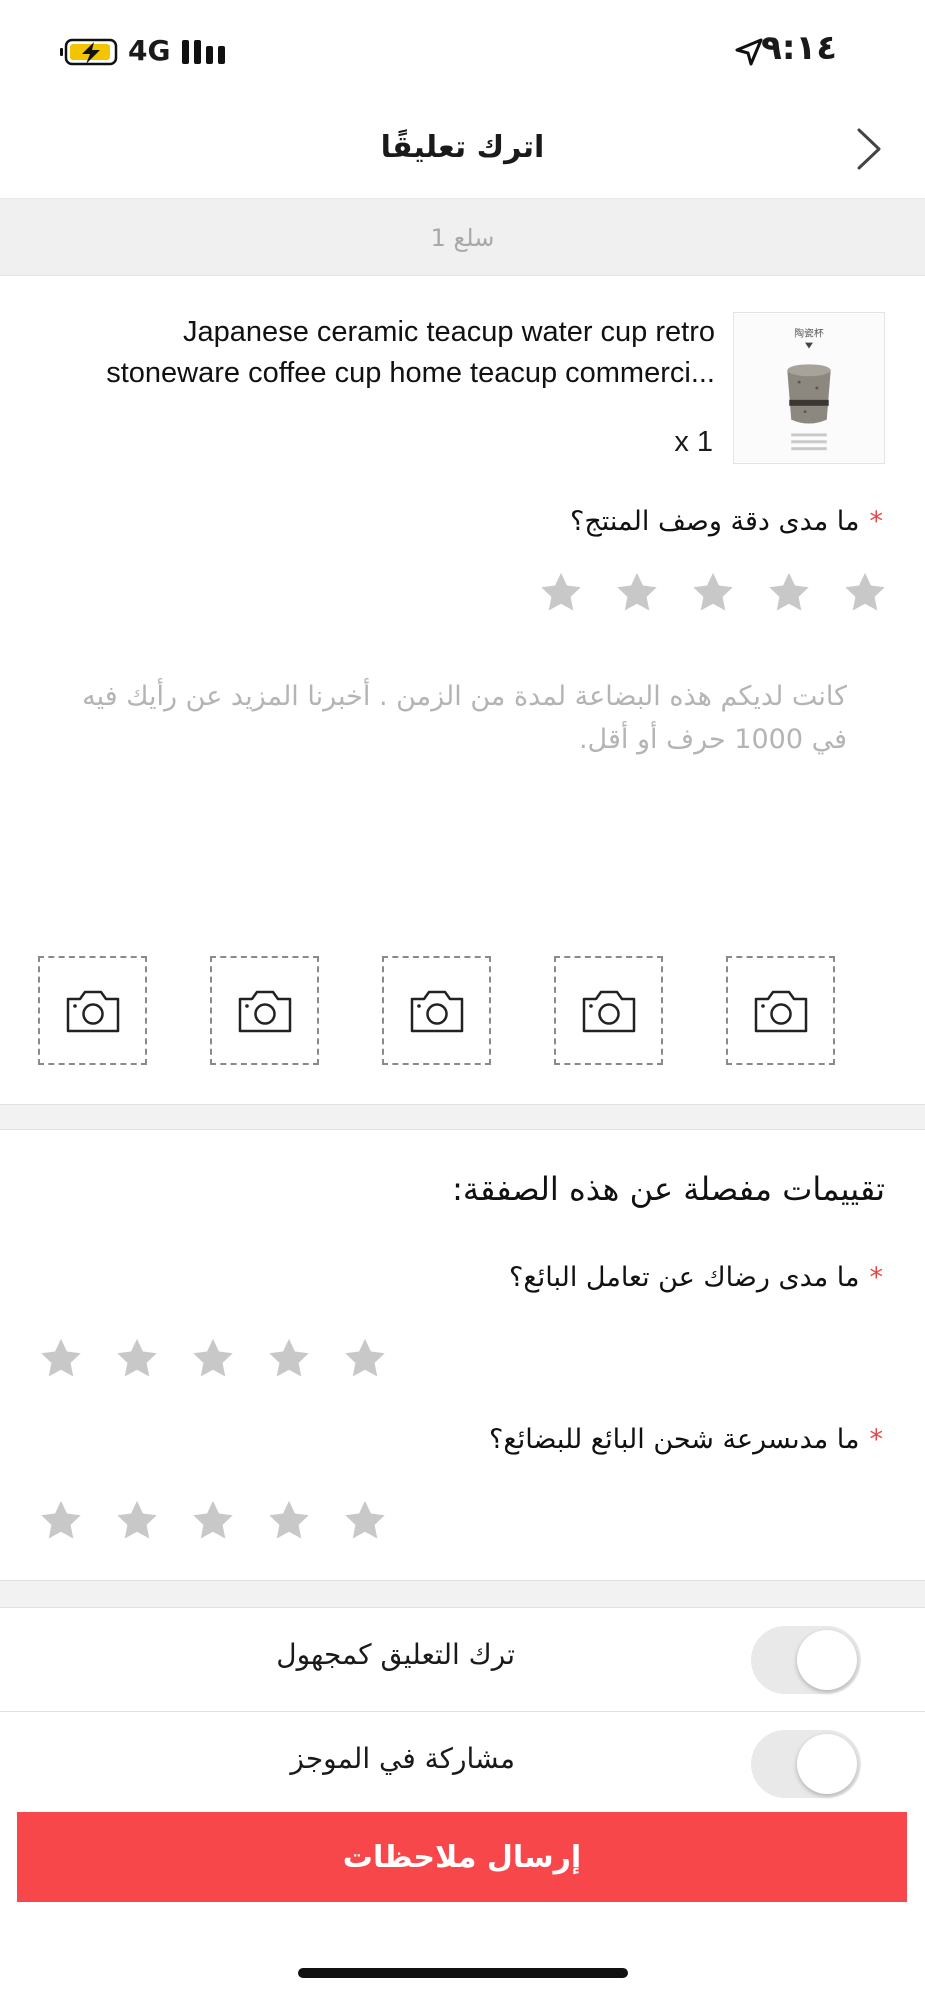 This screenshot has height=2000, width=925. What do you see at coordinates (693, 442) in the screenshot?
I see `product-quantity: x 1` at bounding box center [693, 442].